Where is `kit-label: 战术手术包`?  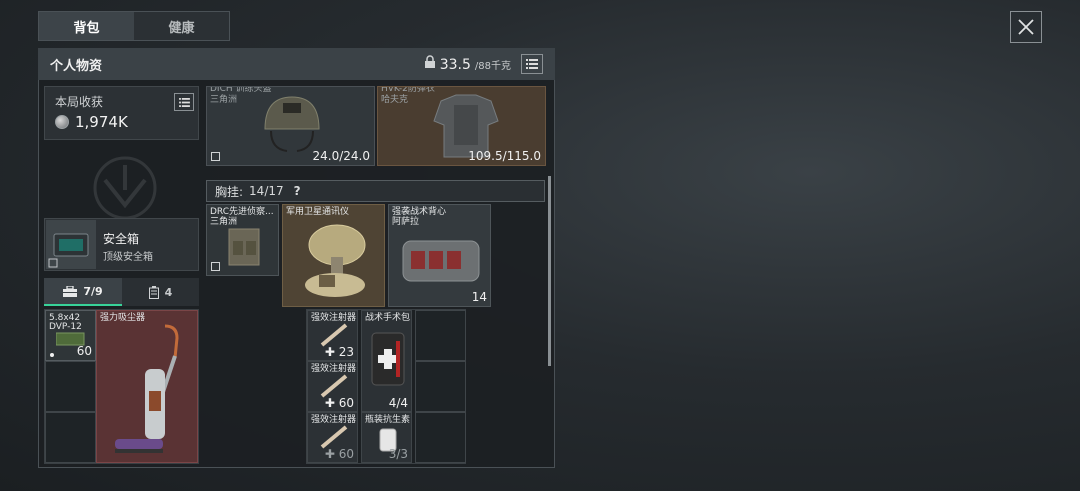 kit-label: 战术手术包 is located at coordinates (388, 318).